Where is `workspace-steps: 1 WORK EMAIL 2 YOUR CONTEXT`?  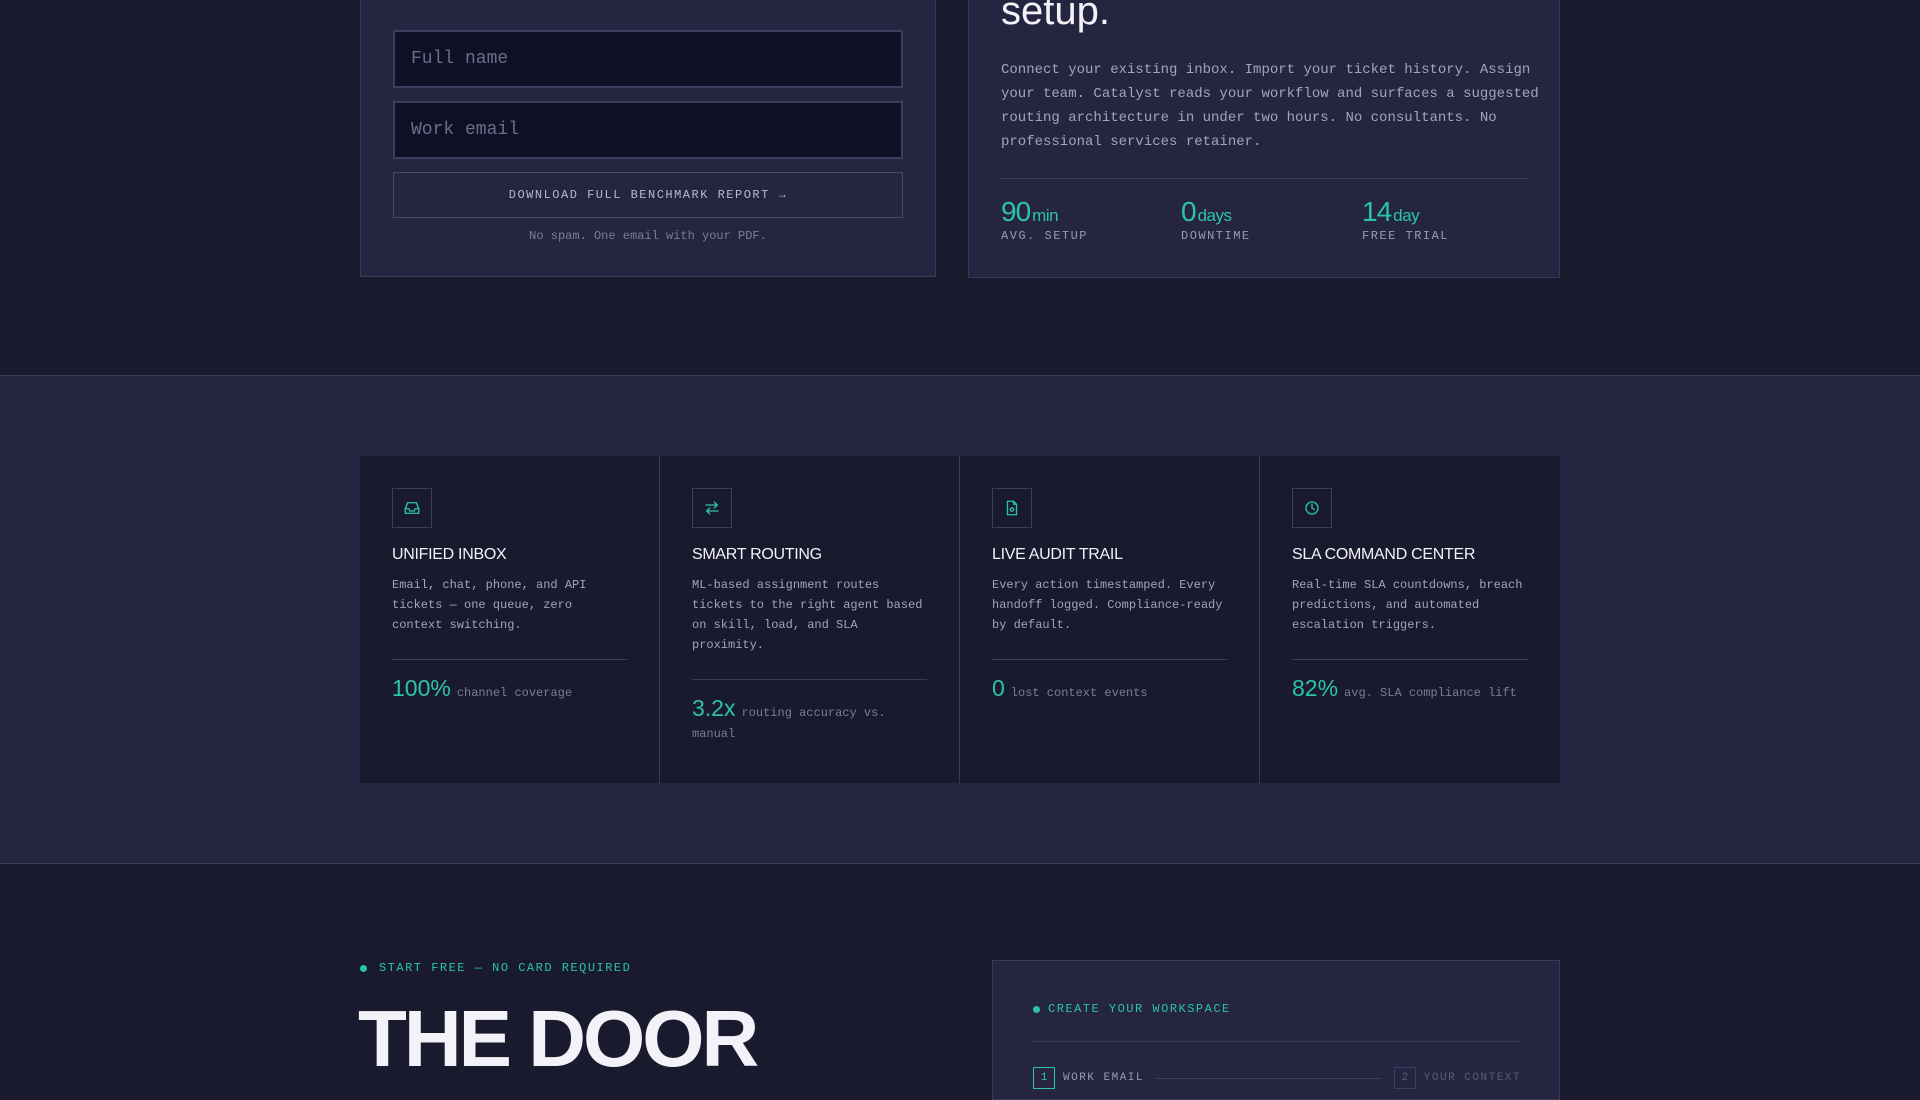 workspace-steps: 1 WORK EMAIL 2 YOUR CONTEXT is located at coordinates (1277, 1078).